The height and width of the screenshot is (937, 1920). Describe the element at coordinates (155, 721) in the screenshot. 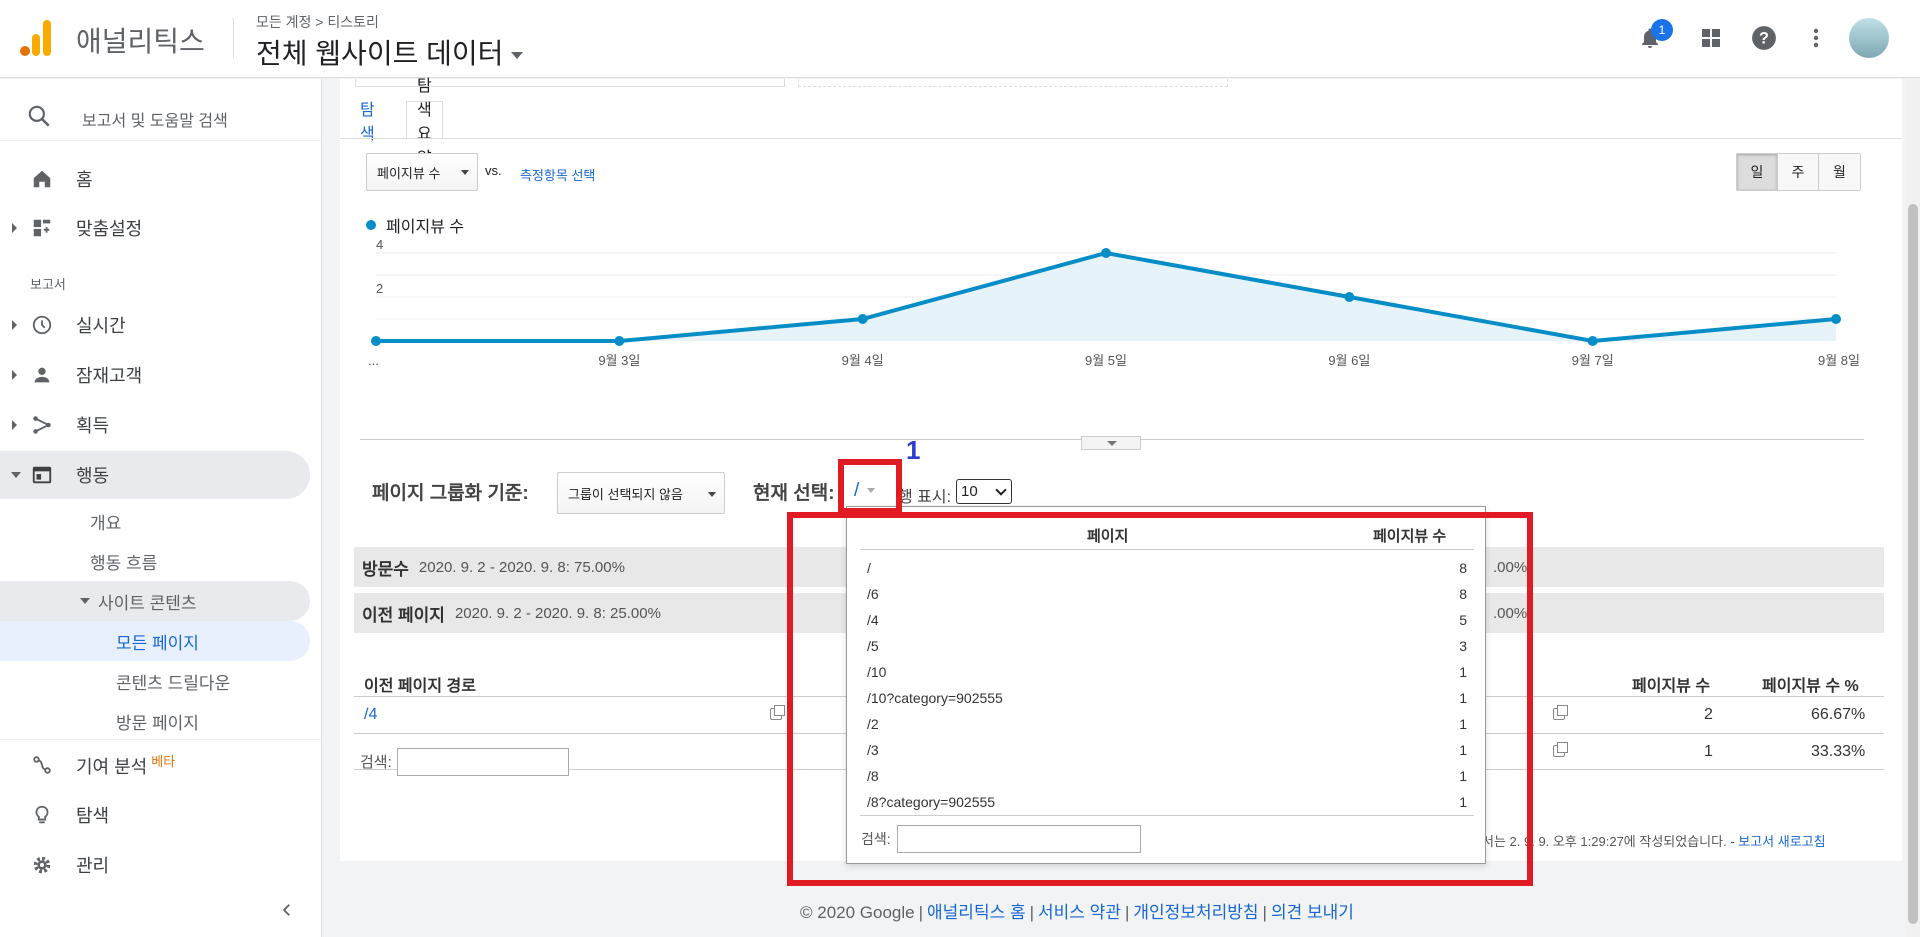

I see `sidebar-item-landing-pages: 방문 페이지` at that location.